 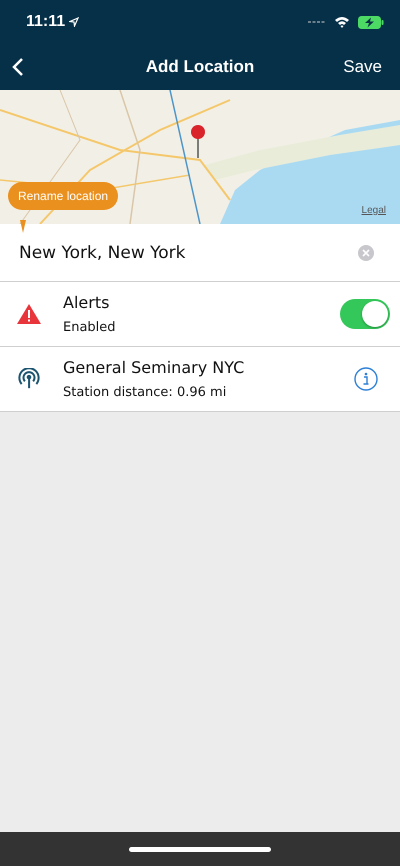 What do you see at coordinates (46, 22) in the screenshot?
I see `status-time: 11:11` at bounding box center [46, 22].